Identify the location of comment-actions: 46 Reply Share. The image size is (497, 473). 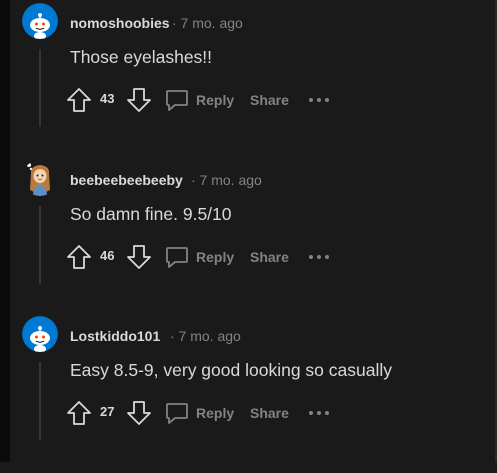
(216, 258).